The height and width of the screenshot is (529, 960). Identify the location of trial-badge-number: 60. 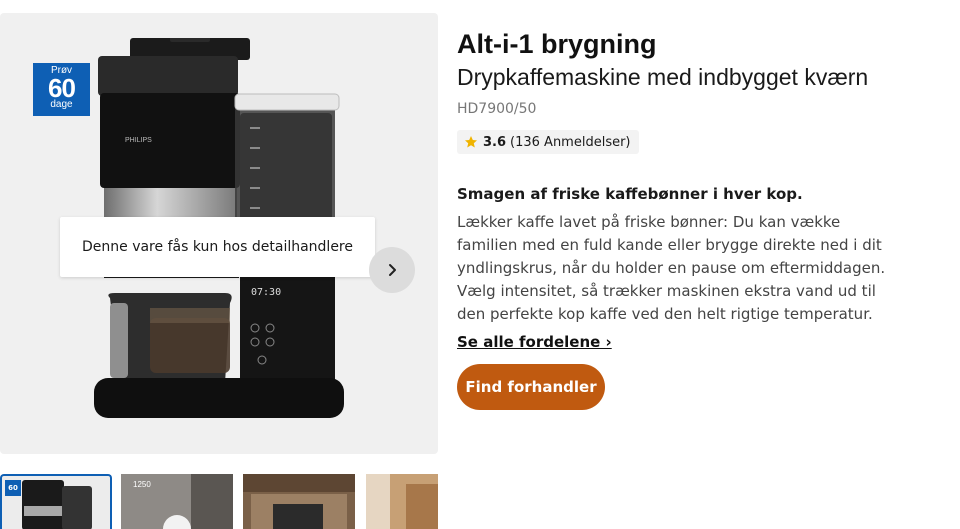
(62, 88).